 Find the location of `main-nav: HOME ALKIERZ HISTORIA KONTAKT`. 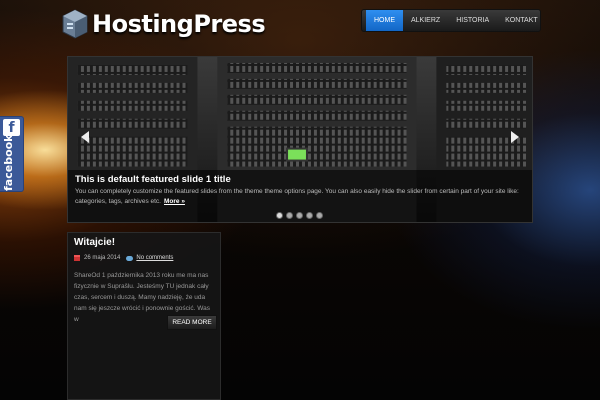

main-nav: HOME ALKIERZ HISTORIA KONTAKT is located at coordinates (451, 20).